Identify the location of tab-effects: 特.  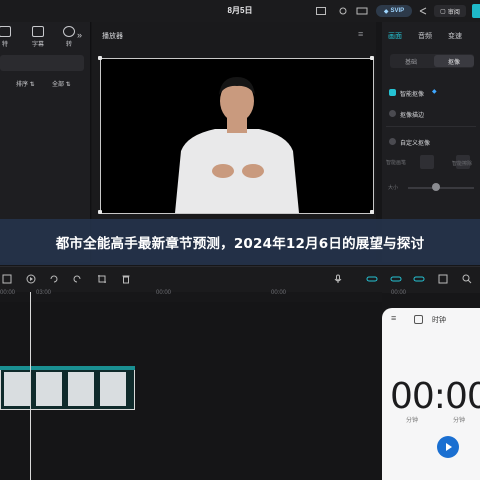
(8, 37).